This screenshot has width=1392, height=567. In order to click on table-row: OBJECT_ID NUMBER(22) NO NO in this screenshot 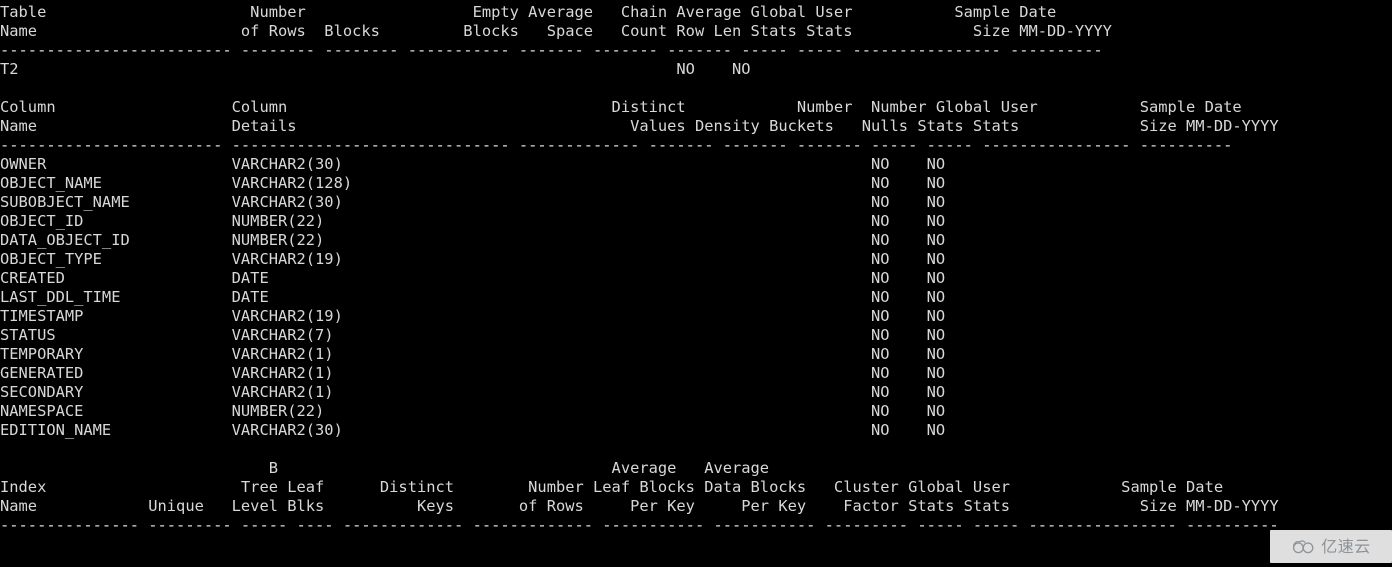, I will do `click(473, 221)`.